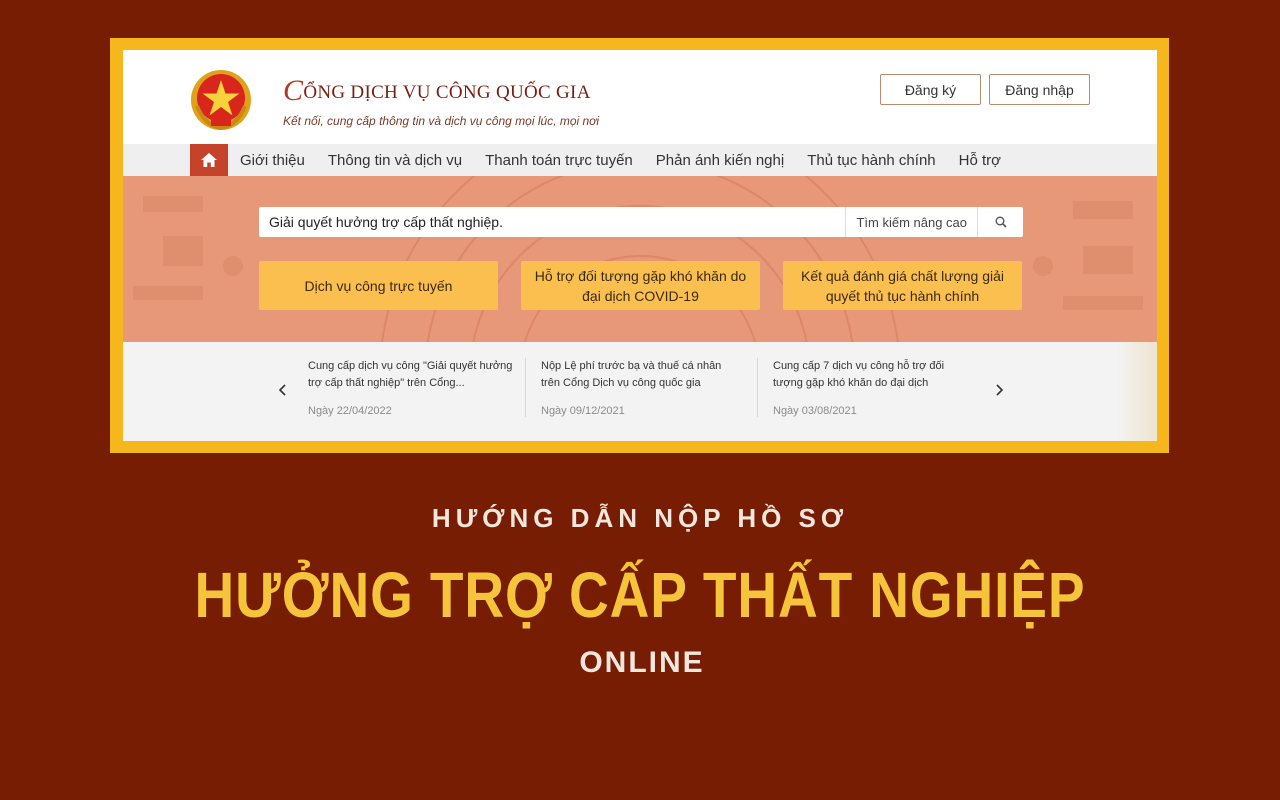  Describe the element at coordinates (221, 100) in the screenshot. I see `national-emblem-icon` at that location.